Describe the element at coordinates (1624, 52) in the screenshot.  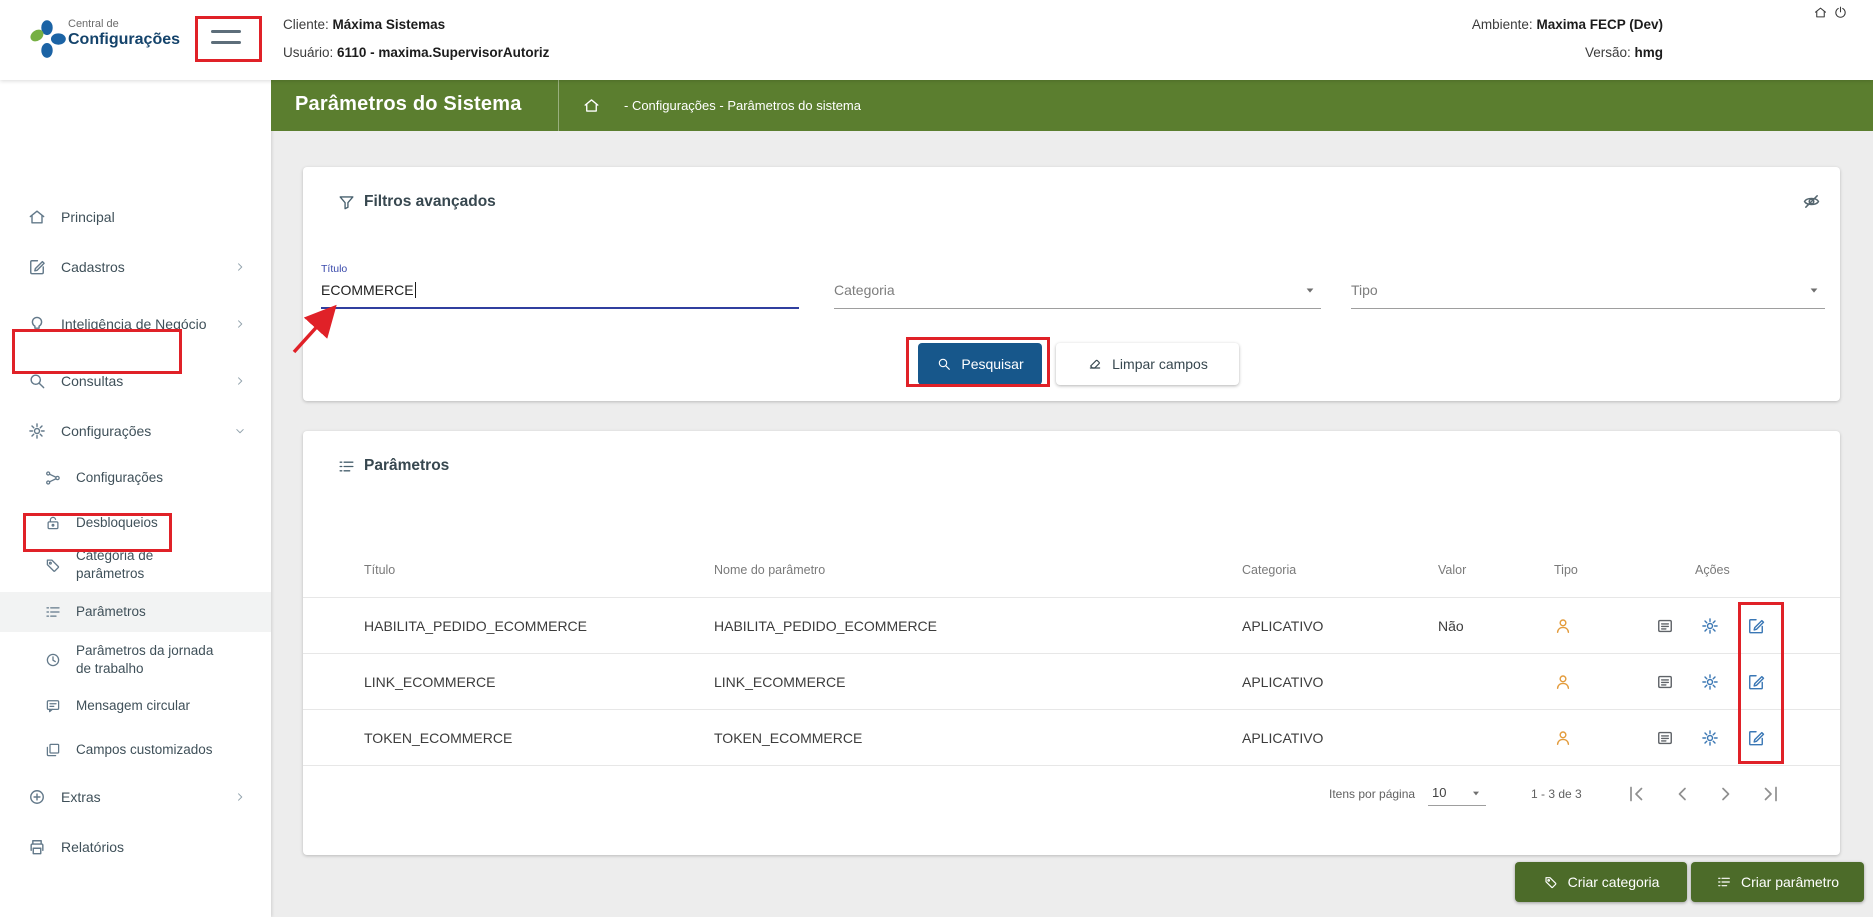
I see `version-info: Versão: hmg` at that location.